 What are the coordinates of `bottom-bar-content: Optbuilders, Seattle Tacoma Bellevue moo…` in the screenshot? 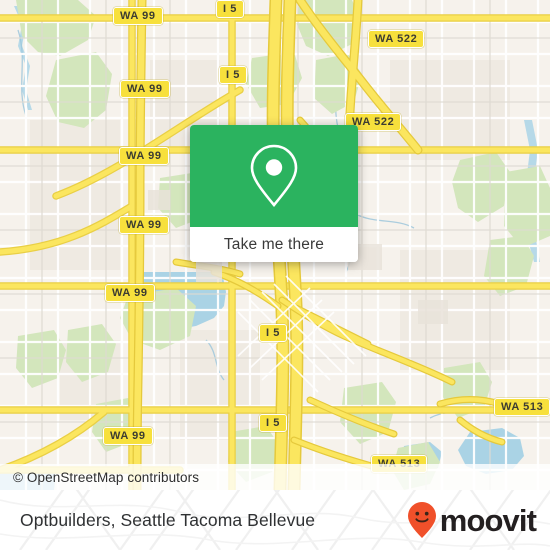 It's located at (275, 520).